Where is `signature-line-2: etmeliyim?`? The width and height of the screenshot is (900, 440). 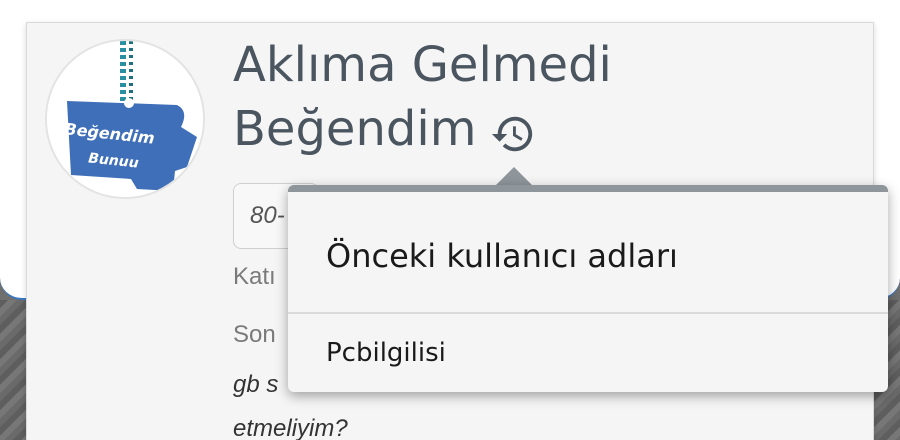
signature-line-2: etmeliyim? is located at coordinates (290, 427).